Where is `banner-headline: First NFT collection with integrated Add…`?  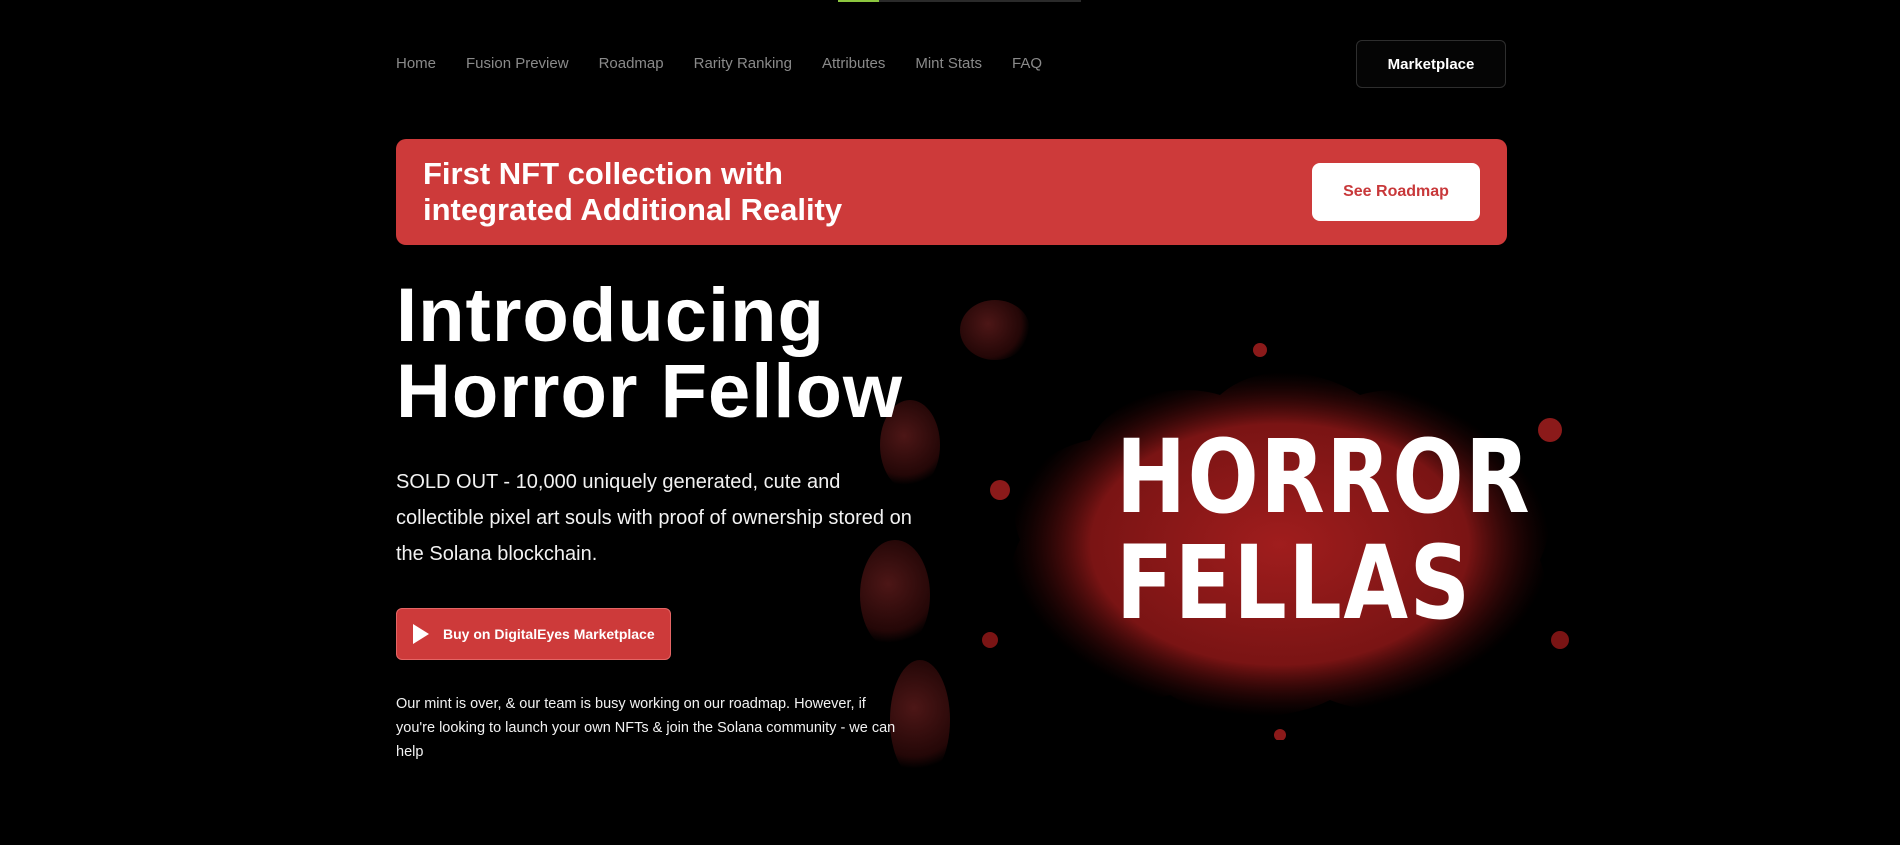
banner-headline: First NFT collection with integrated Add… is located at coordinates (683, 192).